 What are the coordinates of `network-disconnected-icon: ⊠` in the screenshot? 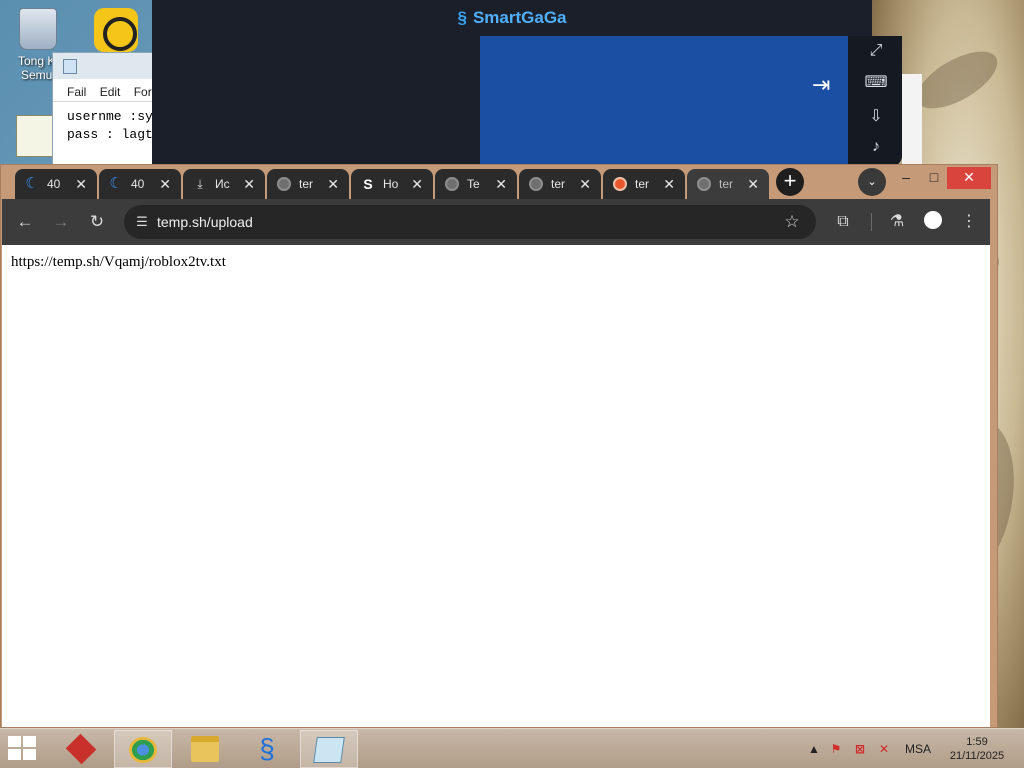 It's located at (860, 749).